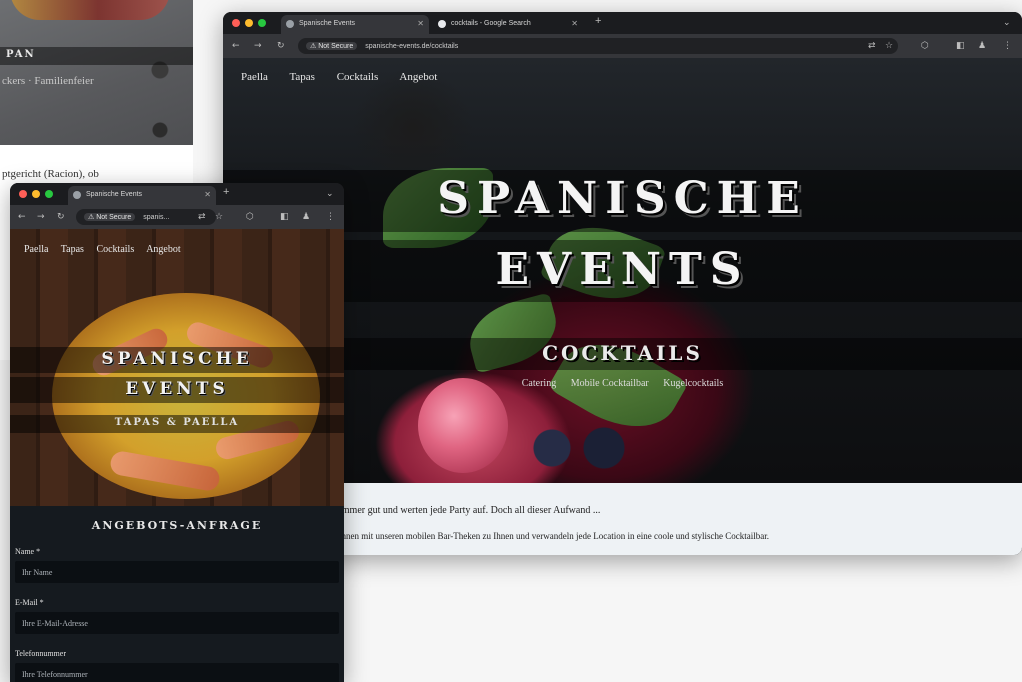 This screenshot has width=1022, height=682. Describe the element at coordinates (177, 525) in the screenshot. I see `form-title: ANGEBOTS-ANFRAGE` at that location.